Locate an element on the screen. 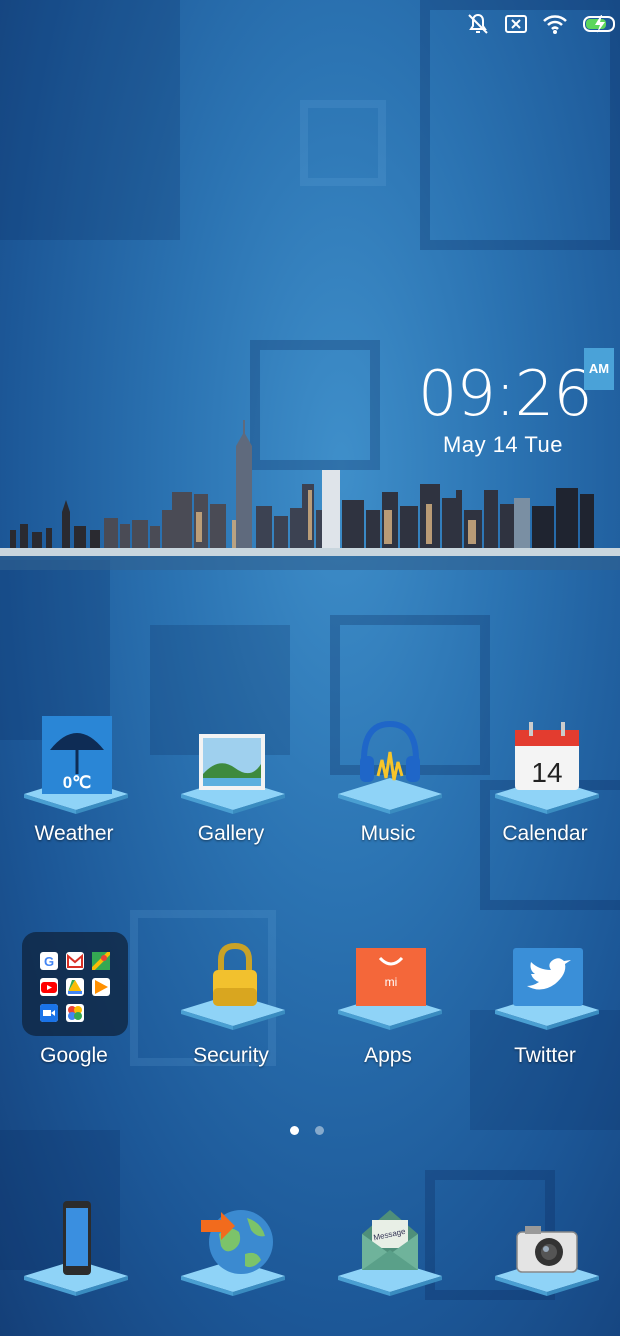 This screenshot has height=1336, width=620. dock-messaging: Message is located at coordinates (388, 1251).